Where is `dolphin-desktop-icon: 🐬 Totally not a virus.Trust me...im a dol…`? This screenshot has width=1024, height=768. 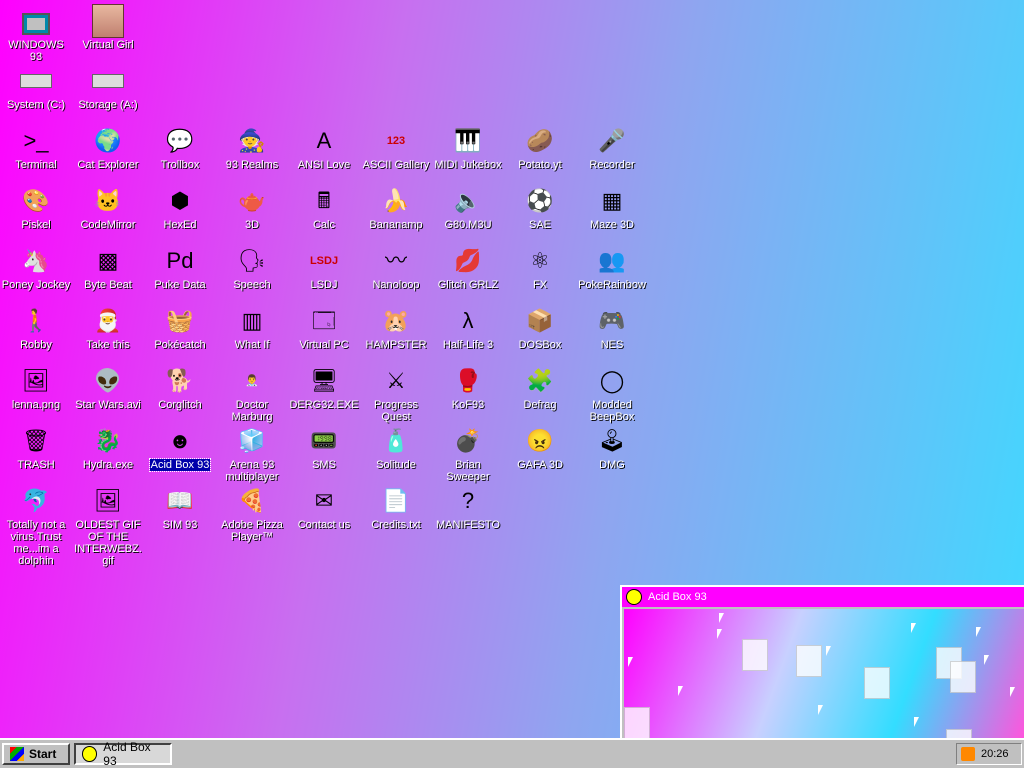
dolphin-desktop-icon: 🐬 Totally not a virus.Trust me...im a dol… is located at coordinates (36, 526).